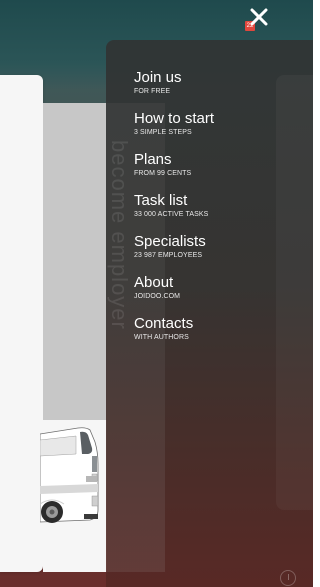 The height and width of the screenshot is (587, 320). What do you see at coordinates (164, 323) in the screenshot?
I see `menu-item-title: Contacts` at bounding box center [164, 323].